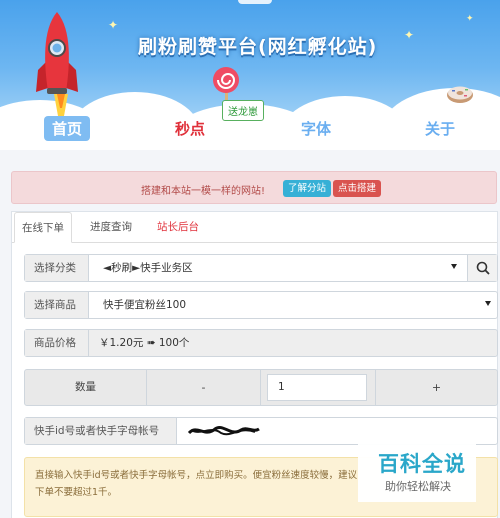  I want to click on nav-font: 字体, so click(316, 128).